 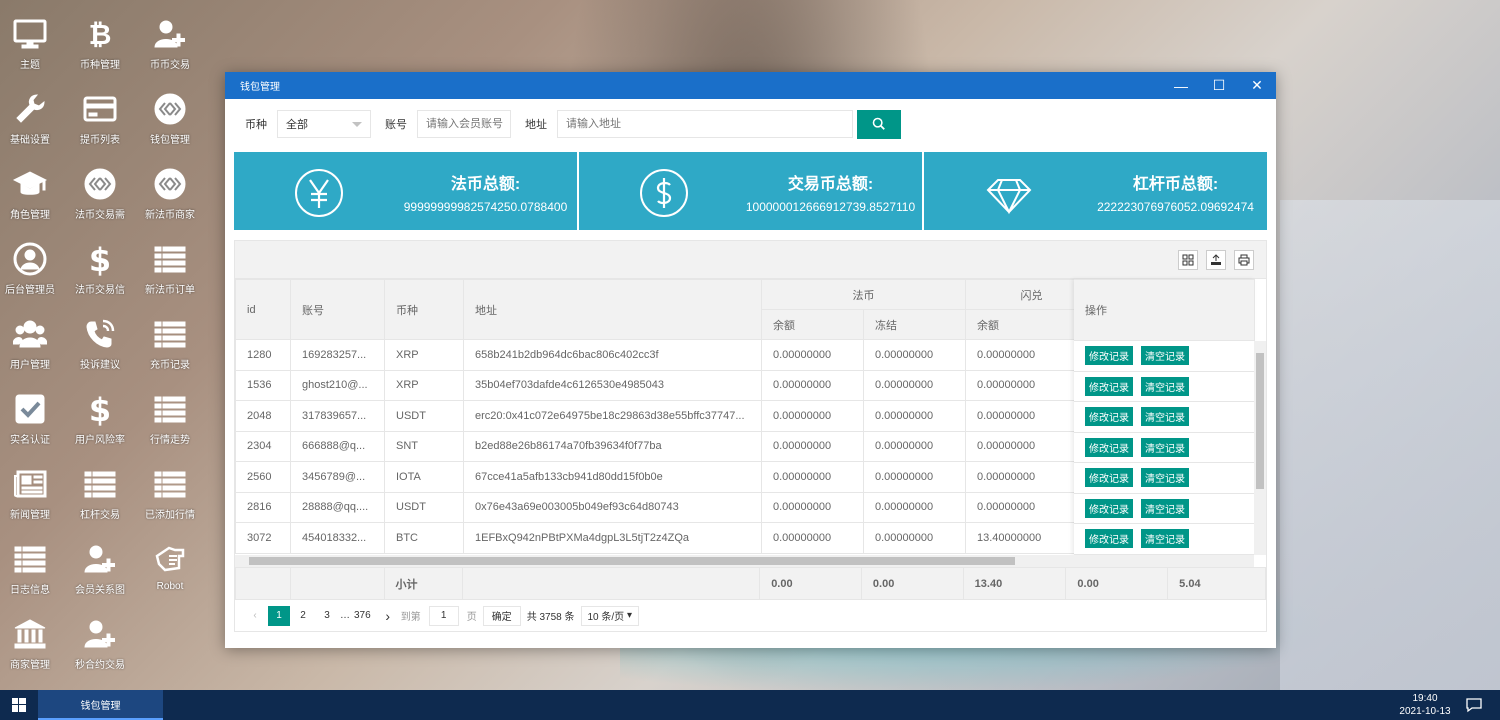 What do you see at coordinates (170, 193) in the screenshot?
I see `desktop-shortcut: 新法币商家` at bounding box center [170, 193].